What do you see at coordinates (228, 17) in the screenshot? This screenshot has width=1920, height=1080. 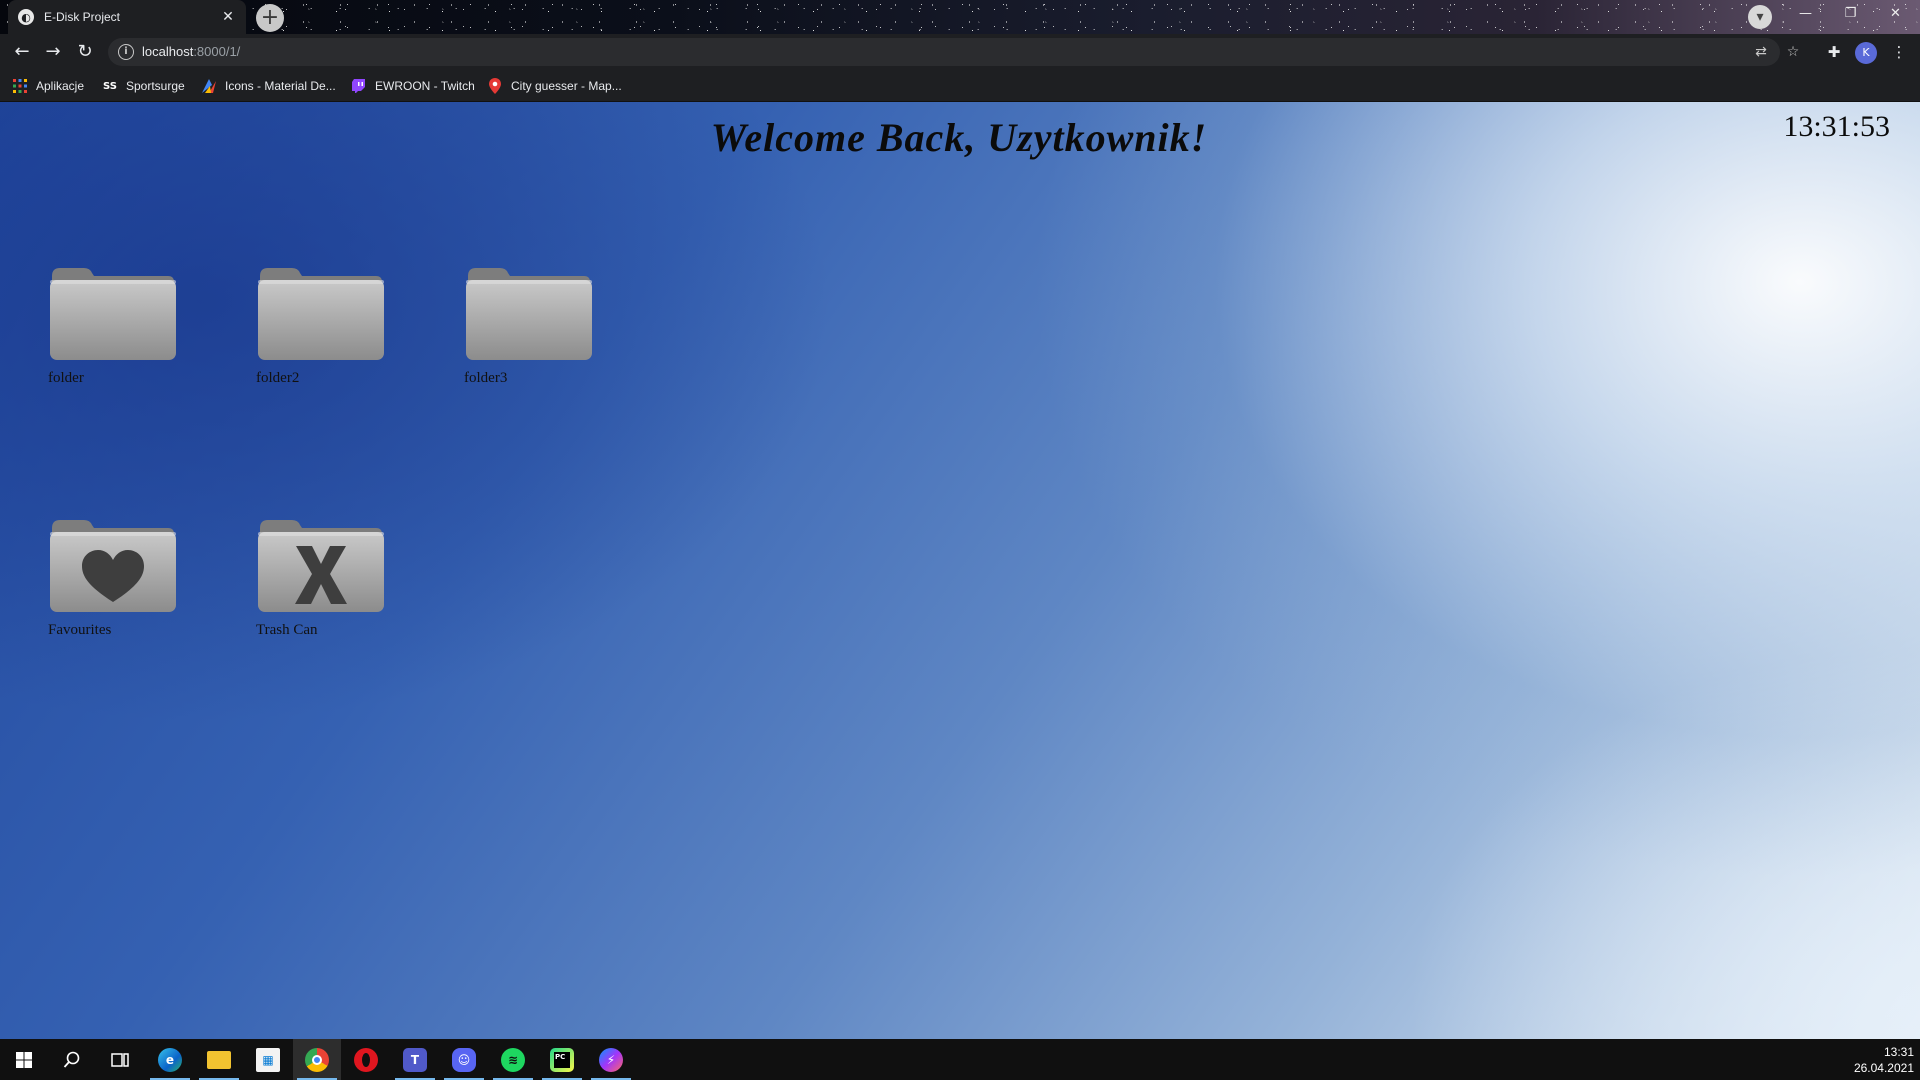 I see `tab-close-icon: ✕` at bounding box center [228, 17].